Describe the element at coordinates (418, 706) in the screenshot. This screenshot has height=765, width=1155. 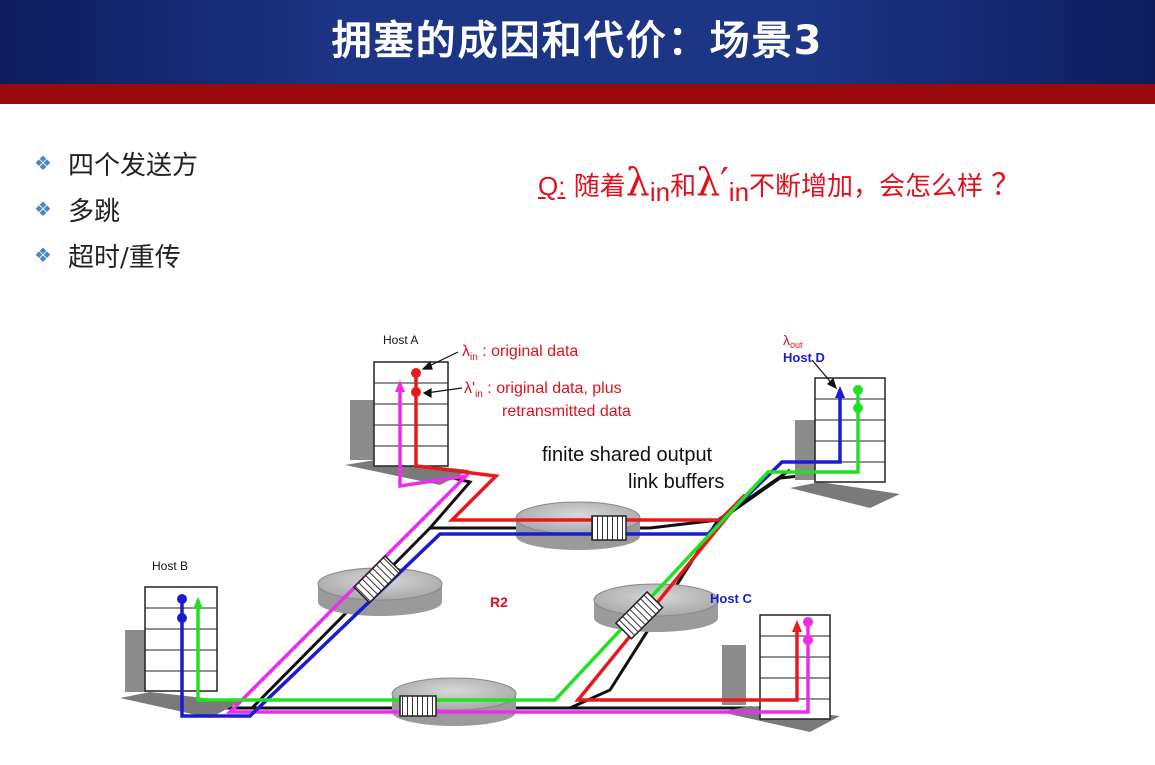
I see `link-buffer-bottom` at that location.